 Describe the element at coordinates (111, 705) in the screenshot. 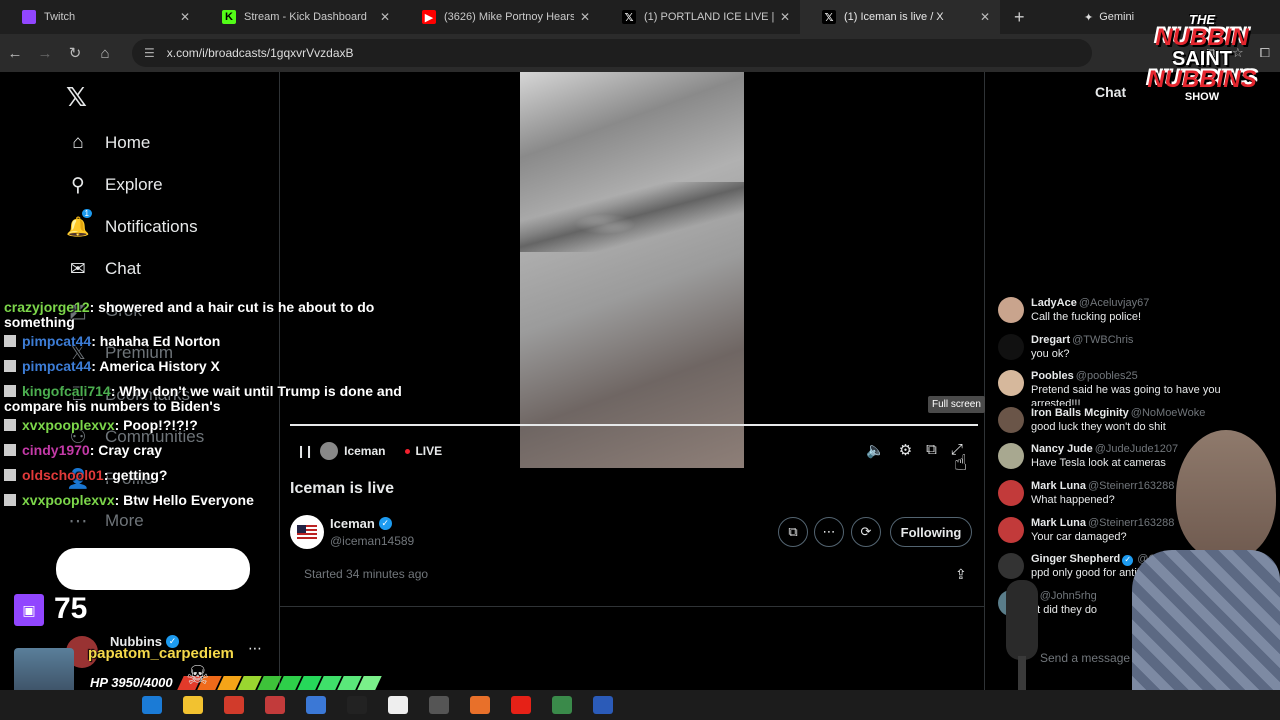

I see `search-taskbar-icon` at that location.